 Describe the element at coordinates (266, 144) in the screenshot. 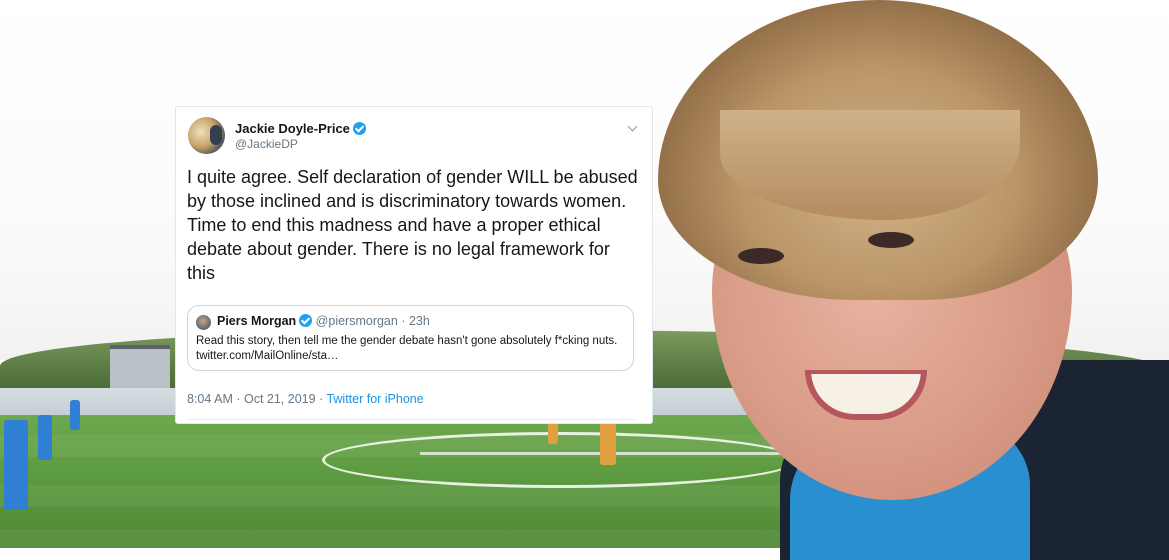

I see `author-handle: @JackieDP` at that location.